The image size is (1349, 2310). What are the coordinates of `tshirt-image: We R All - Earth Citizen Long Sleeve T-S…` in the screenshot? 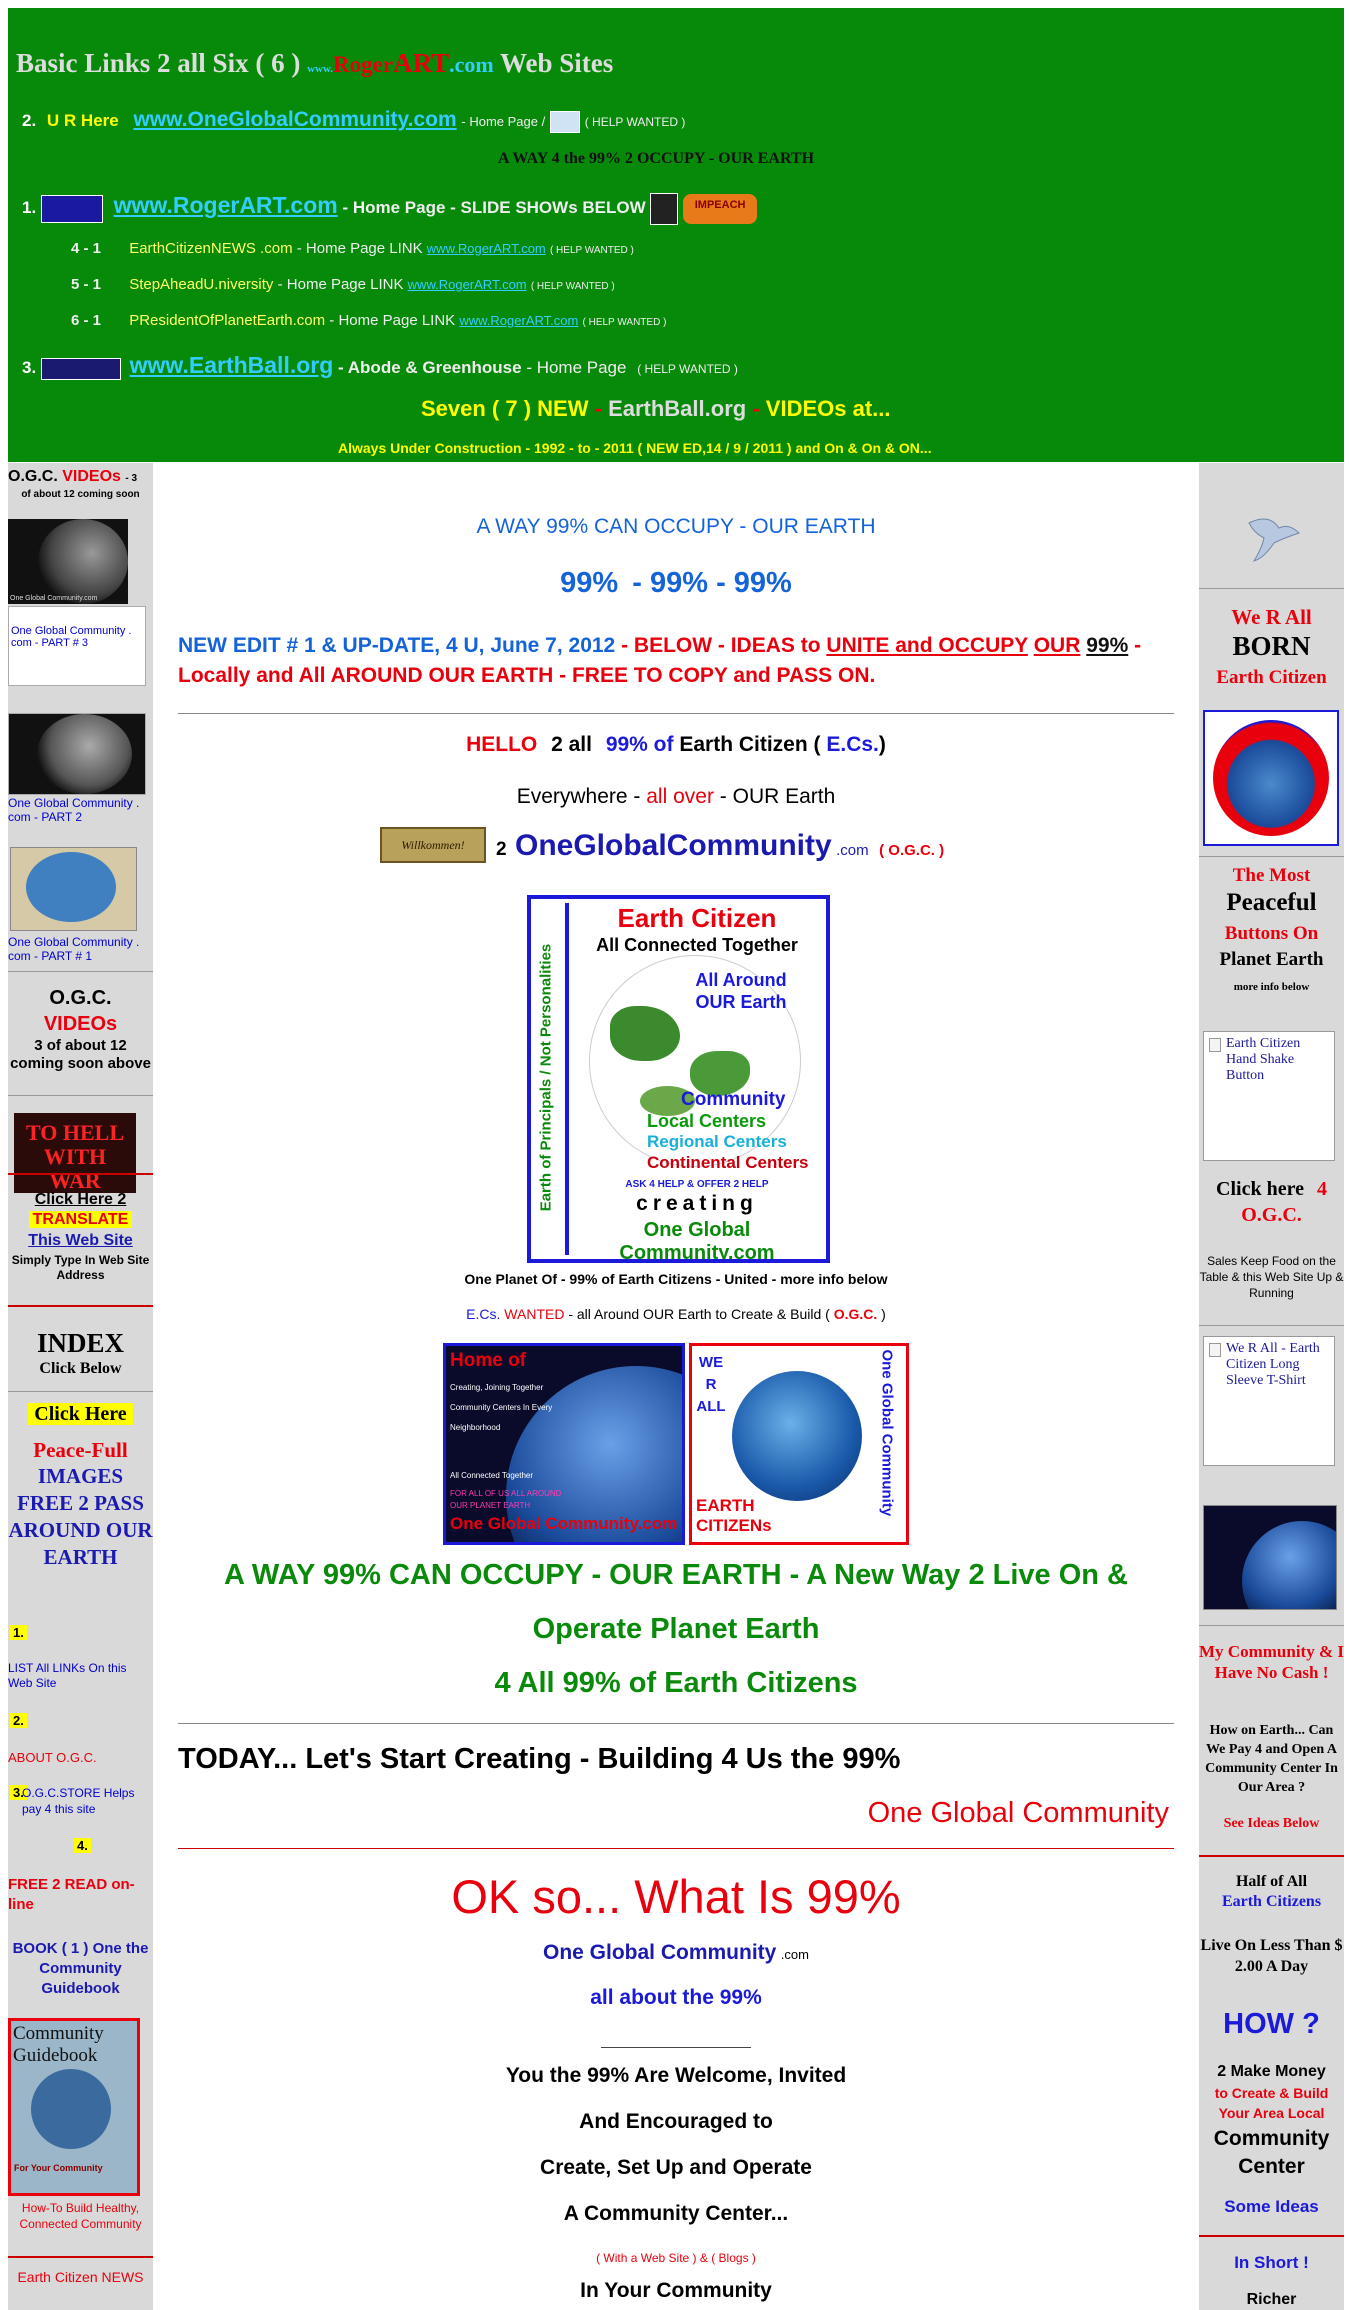 It's located at (1269, 1401).